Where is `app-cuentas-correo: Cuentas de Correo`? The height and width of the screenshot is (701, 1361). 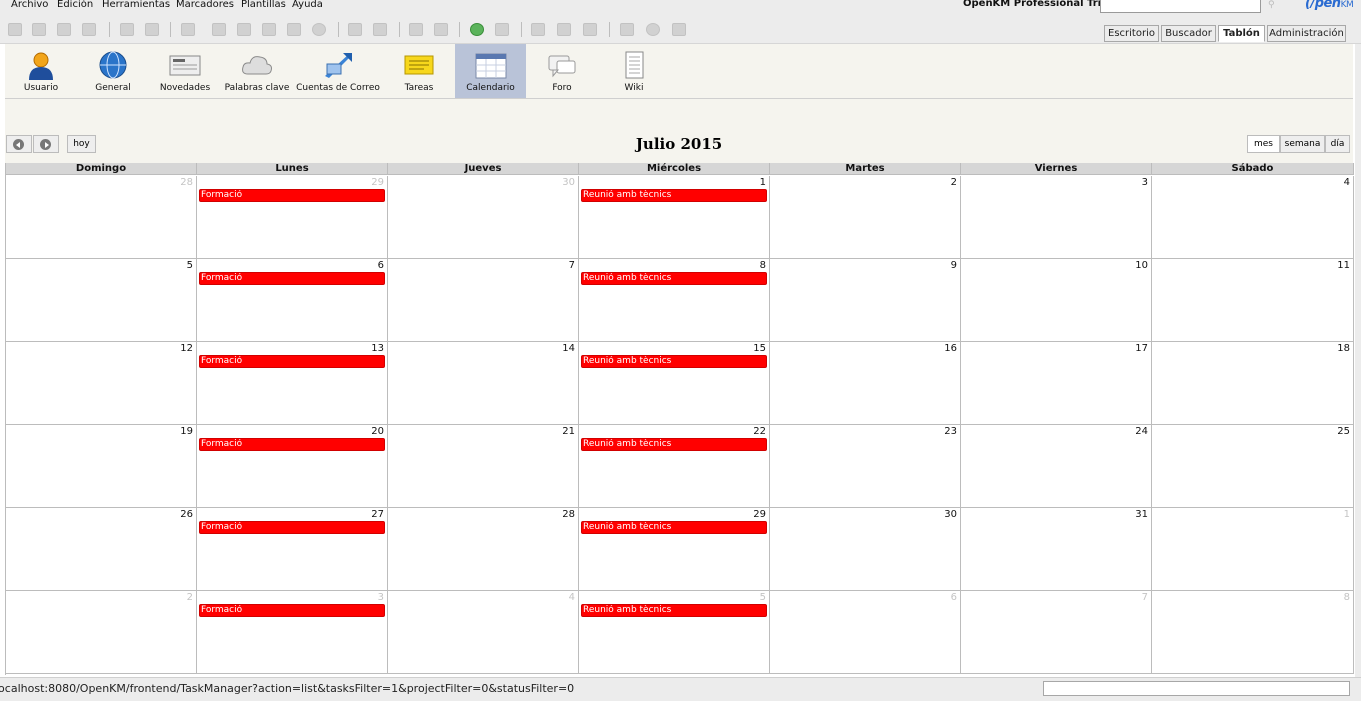
app-cuentas-correo: Cuentas de Correo is located at coordinates (338, 71).